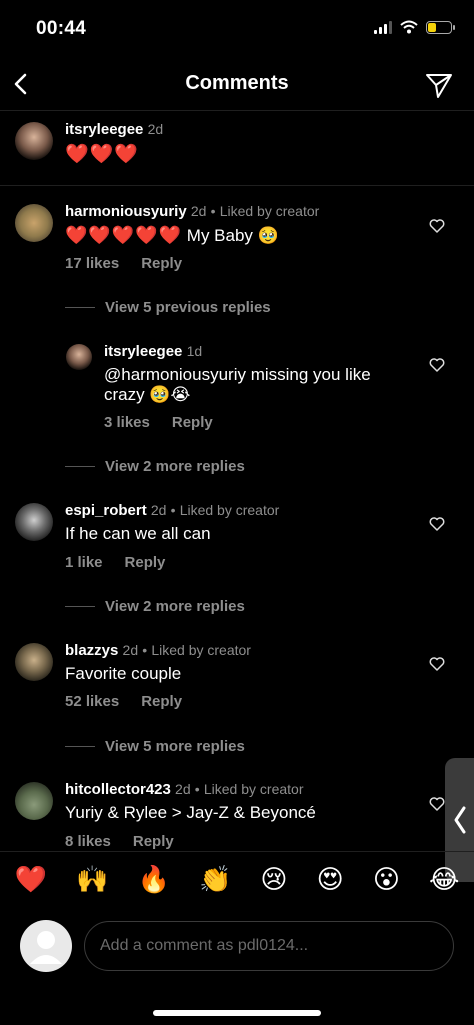  I want to click on comment-actions: 1 like Reply, so click(115, 562).